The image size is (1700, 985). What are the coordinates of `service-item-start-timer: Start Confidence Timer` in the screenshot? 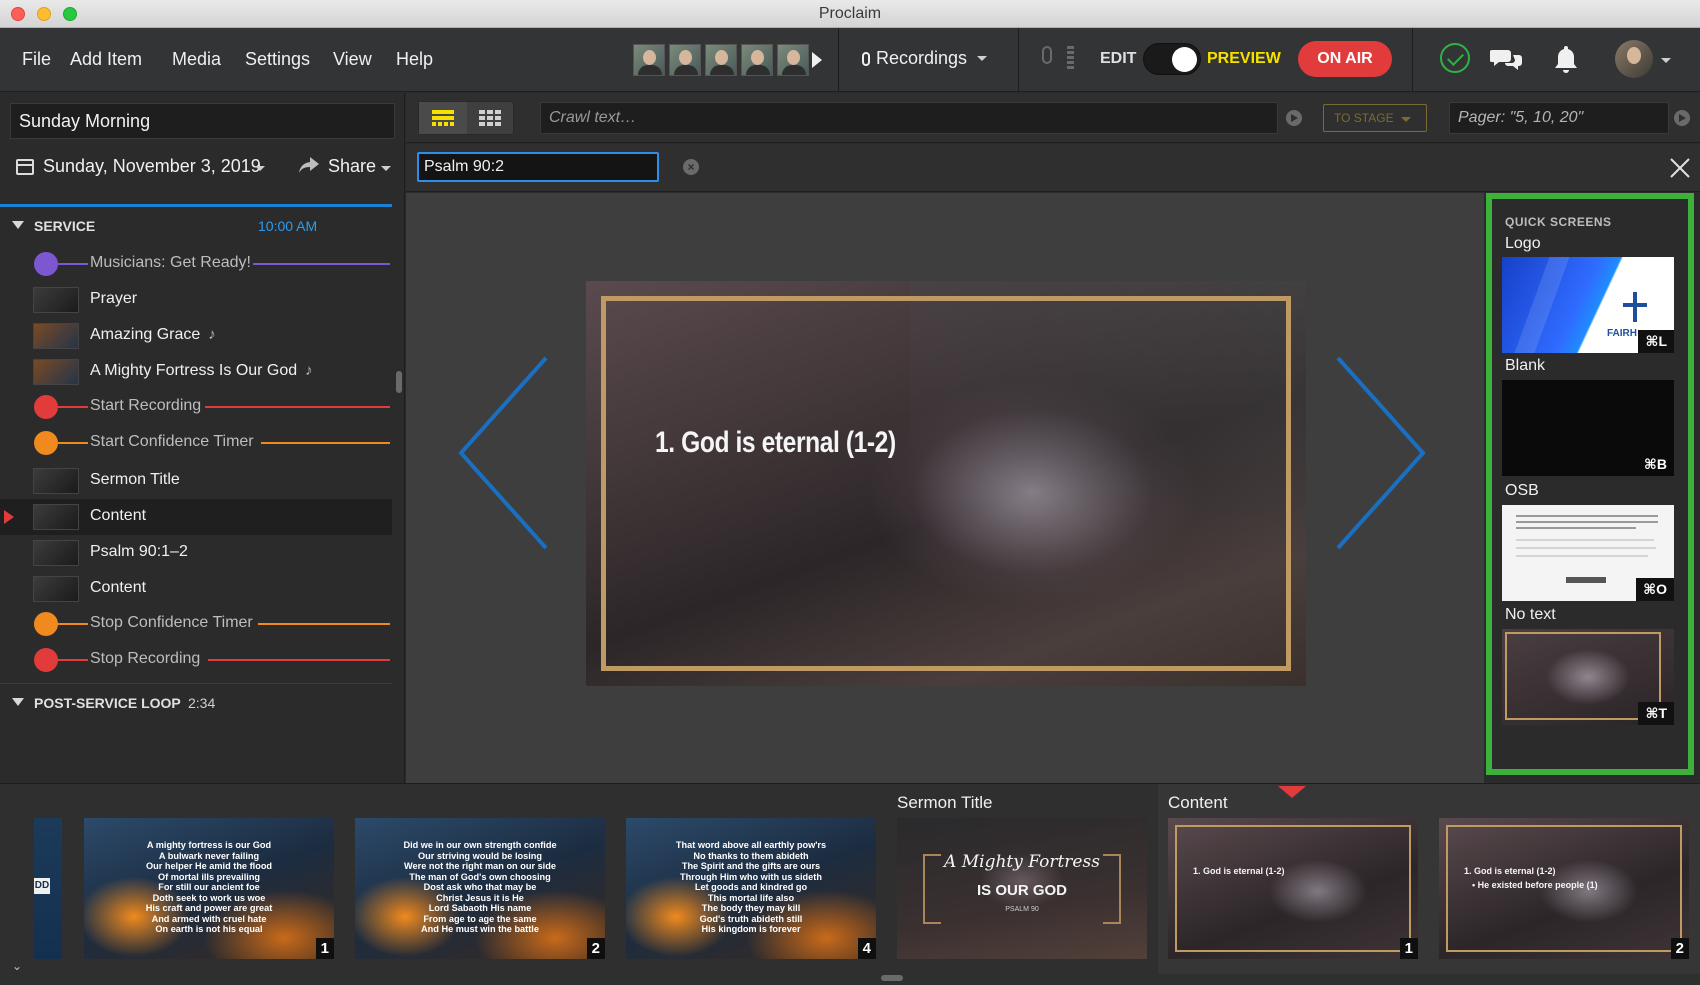 It's located at (196, 443).